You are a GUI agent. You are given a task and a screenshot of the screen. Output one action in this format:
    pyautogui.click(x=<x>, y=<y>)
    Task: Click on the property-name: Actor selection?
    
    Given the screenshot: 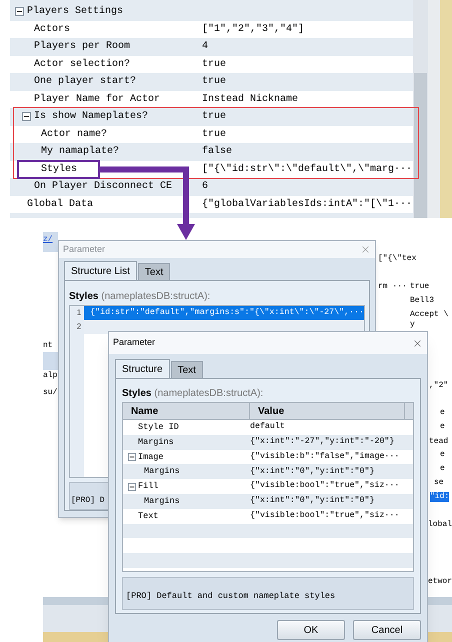 What is the action you would take?
    pyautogui.click(x=82, y=65)
    